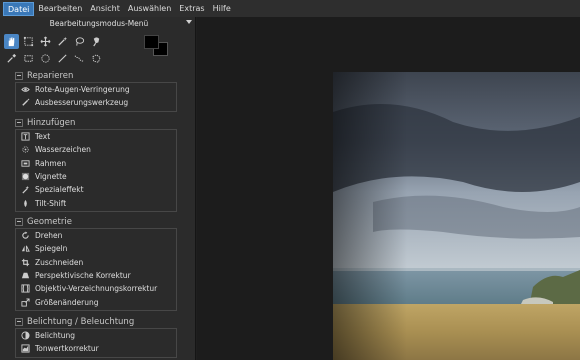 Image resolution: width=580 pixels, height=360 pixels. Describe the element at coordinates (96, 122) in the screenshot. I see `section-header-hinzufuegen: Hinzufügen` at that location.